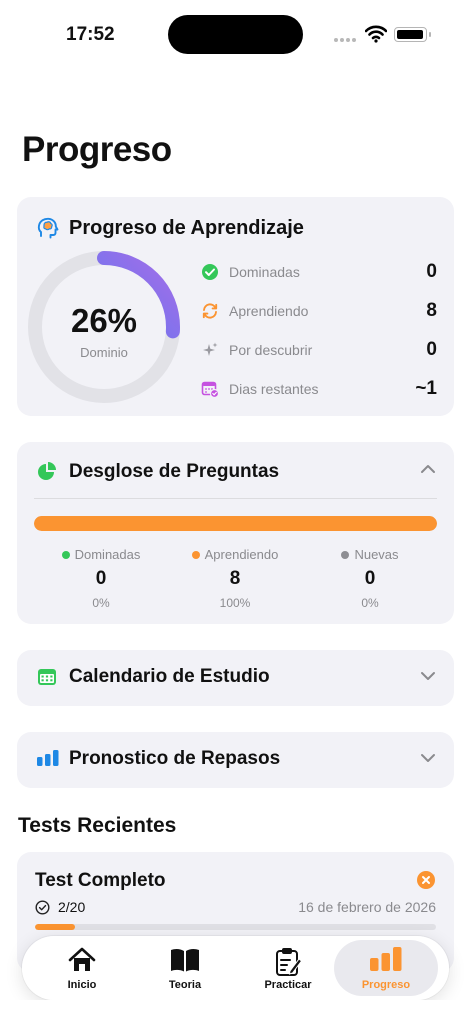  I want to click on stat-value: ~1, so click(426, 388).